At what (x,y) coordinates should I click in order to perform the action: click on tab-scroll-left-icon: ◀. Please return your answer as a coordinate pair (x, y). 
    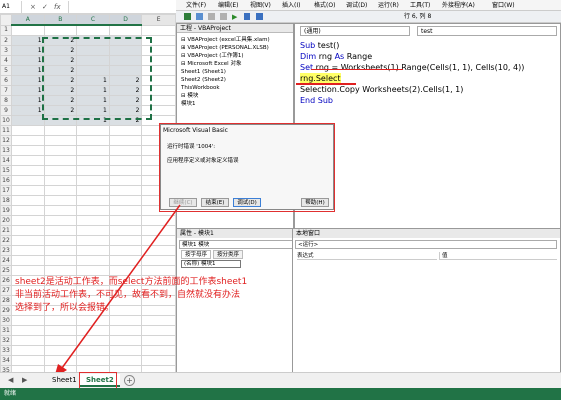
    Looking at the image, I should click on (10, 380).